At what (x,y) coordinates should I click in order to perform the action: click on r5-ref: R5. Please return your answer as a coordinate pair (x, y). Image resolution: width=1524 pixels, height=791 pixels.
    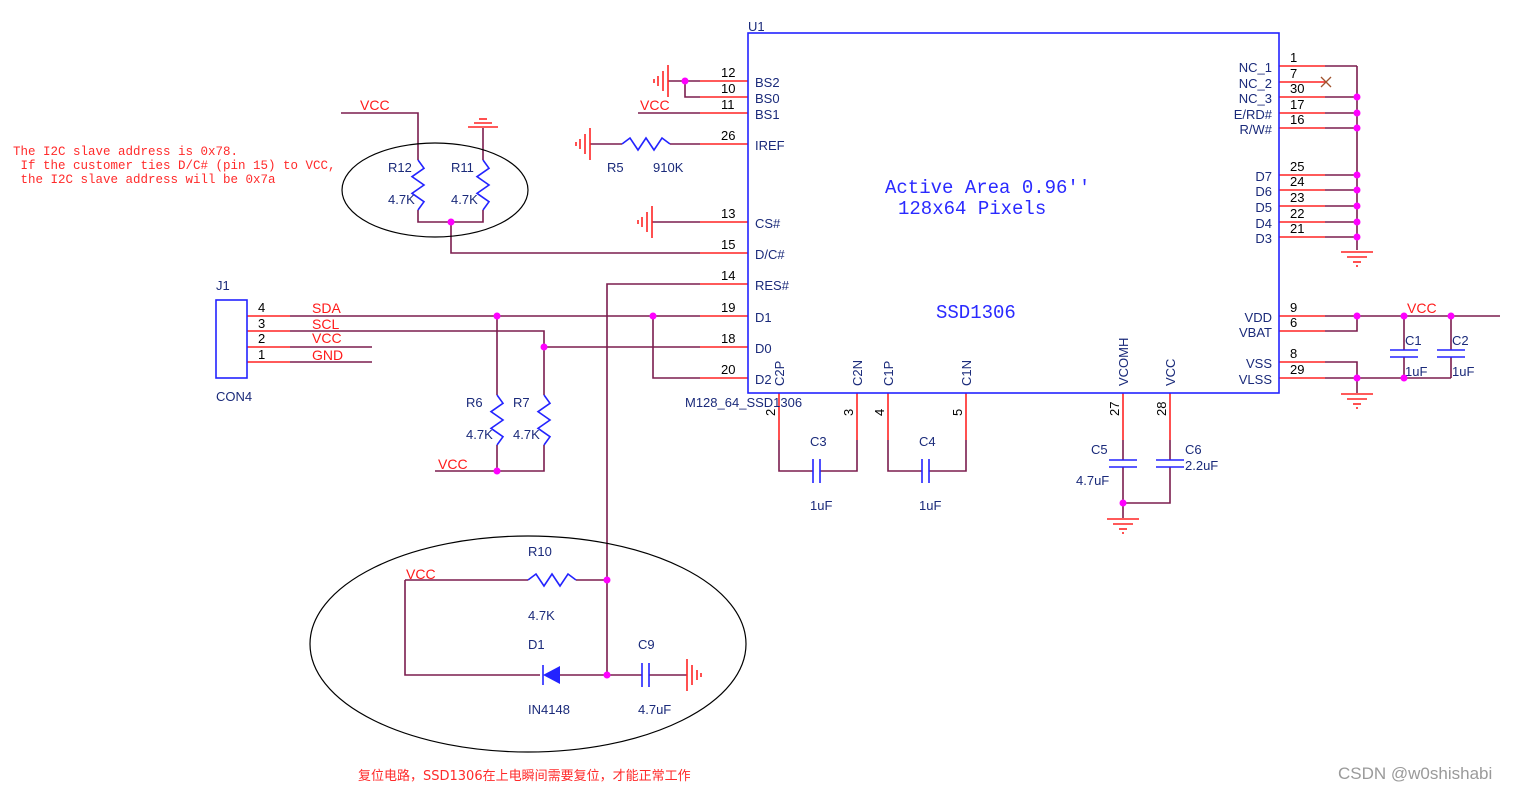
    Looking at the image, I should click on (615, 167).